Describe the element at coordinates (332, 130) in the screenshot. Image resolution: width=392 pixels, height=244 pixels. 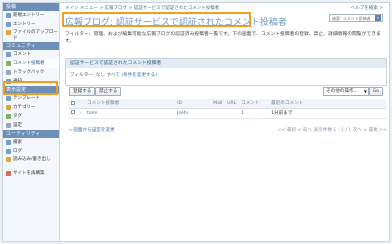
I see `pagination: << 最初 < 前へ 表示件数 1 - 1 / 1 次へ > 最後 >>` at that location.